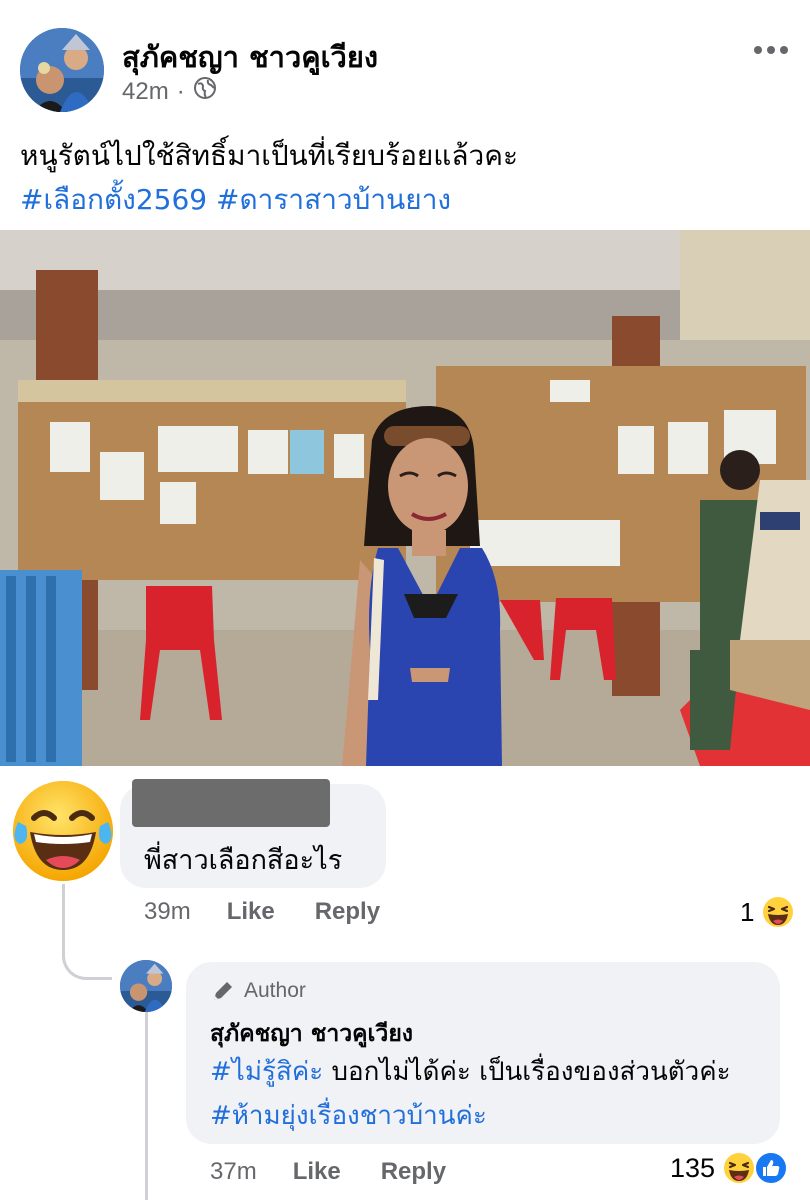 Image resolution: width=810 pixels, height=1200 pixels. Describe the element at coordinates (771, 50) in the screenshot. I see `more-options-icon` at that location.